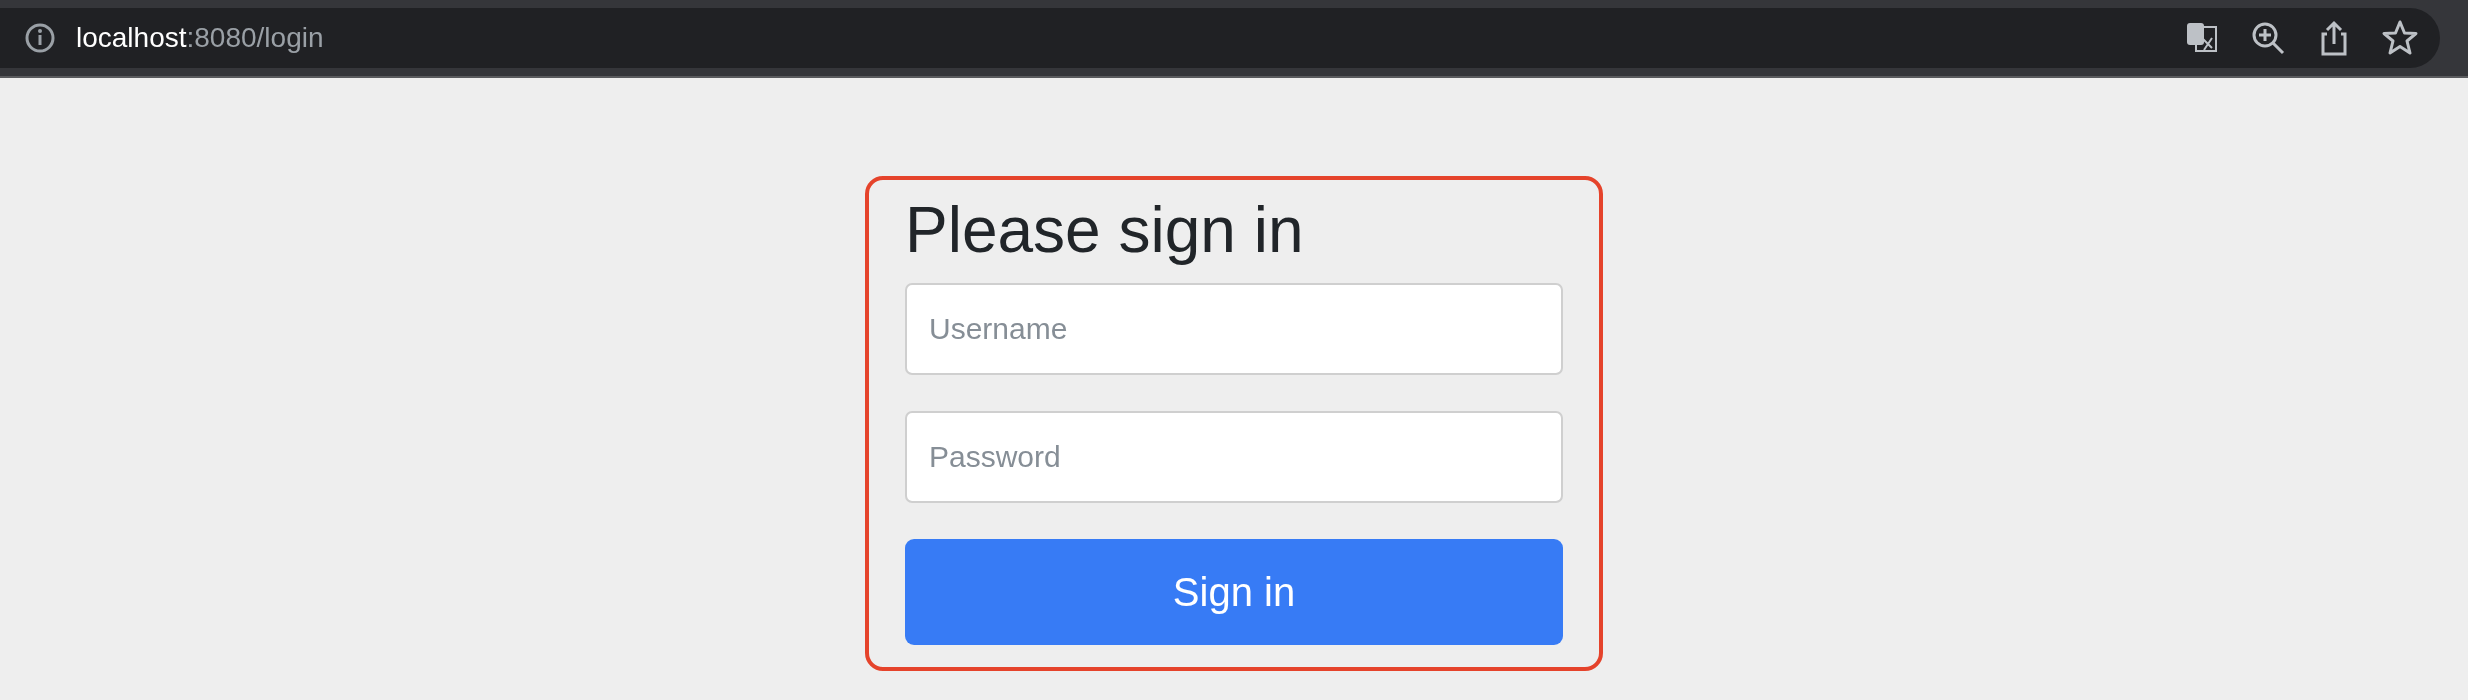 The image size is (2468, 700). Describe the element at coordinates (1234, 328) in the screenshot. I see `username-field: Username` at that location.